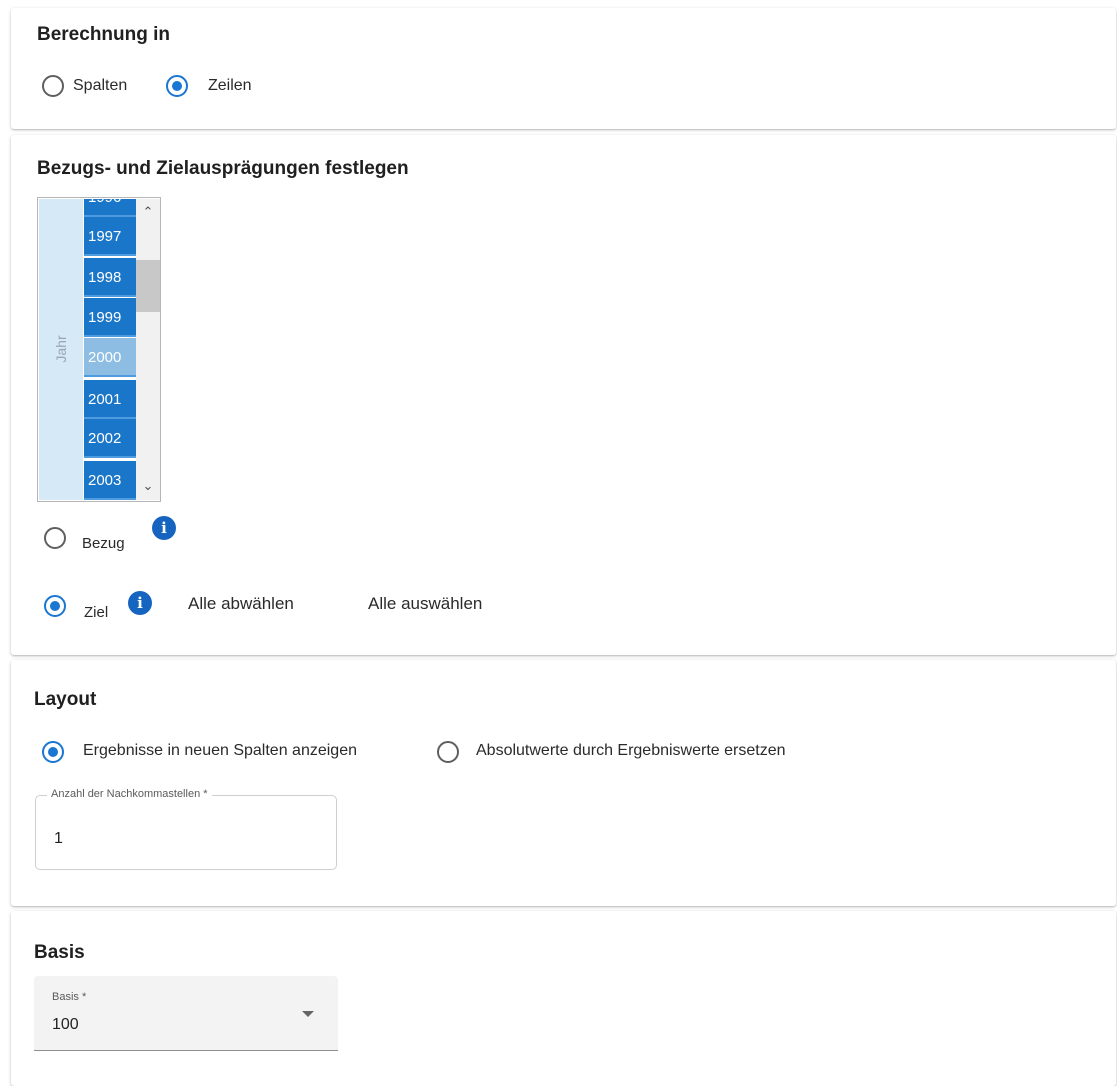  What do you see at coordinates (140, 603) in the screenshot?
I see `ziel-info-icon: i` at bounding box center [140, 603].